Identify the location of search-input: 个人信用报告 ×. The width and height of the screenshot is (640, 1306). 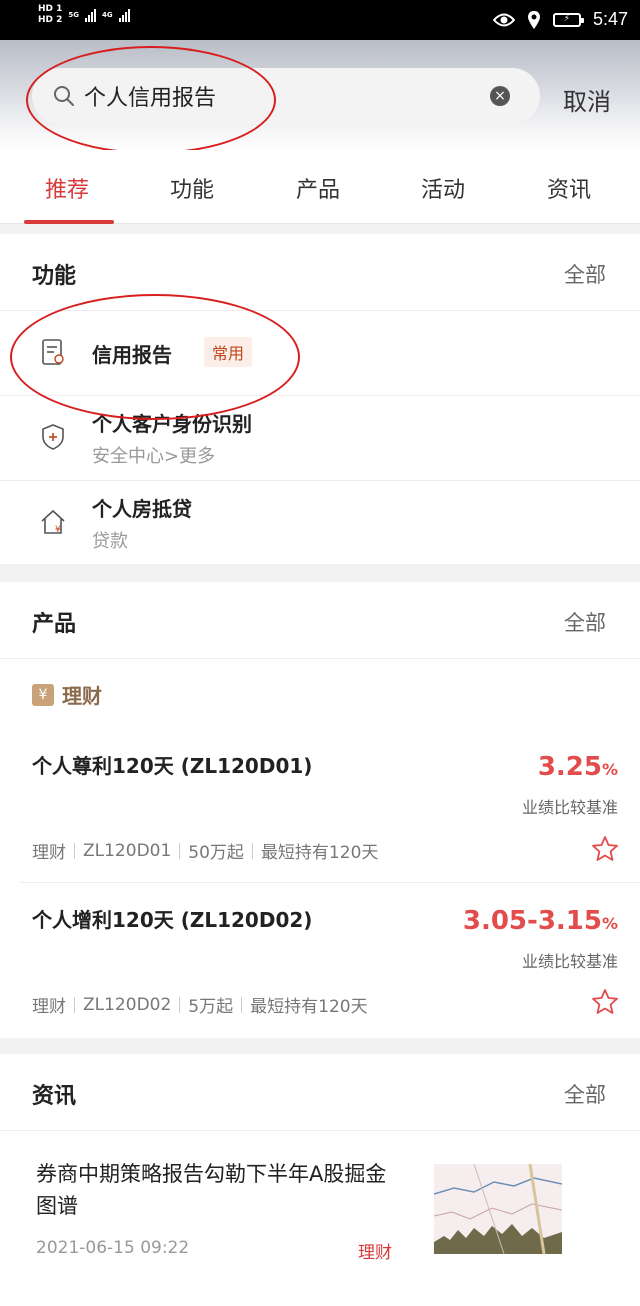
(286, 96).